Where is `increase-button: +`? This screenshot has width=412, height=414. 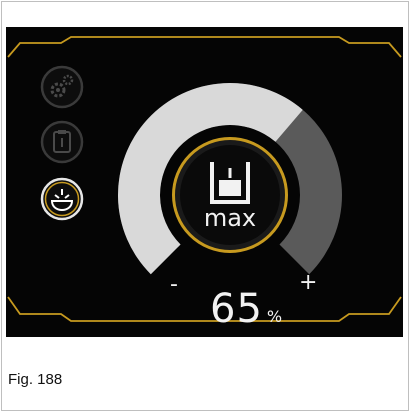
increase-button: + is located at coordinates (308, 282).